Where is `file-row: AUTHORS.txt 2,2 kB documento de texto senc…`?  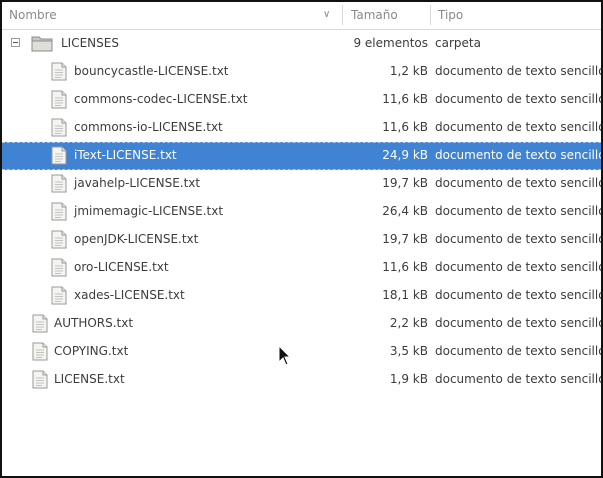 file-row: AUTHORS.txt 2,2 kB documento de texto senc… is located at coordinates (301, 324).